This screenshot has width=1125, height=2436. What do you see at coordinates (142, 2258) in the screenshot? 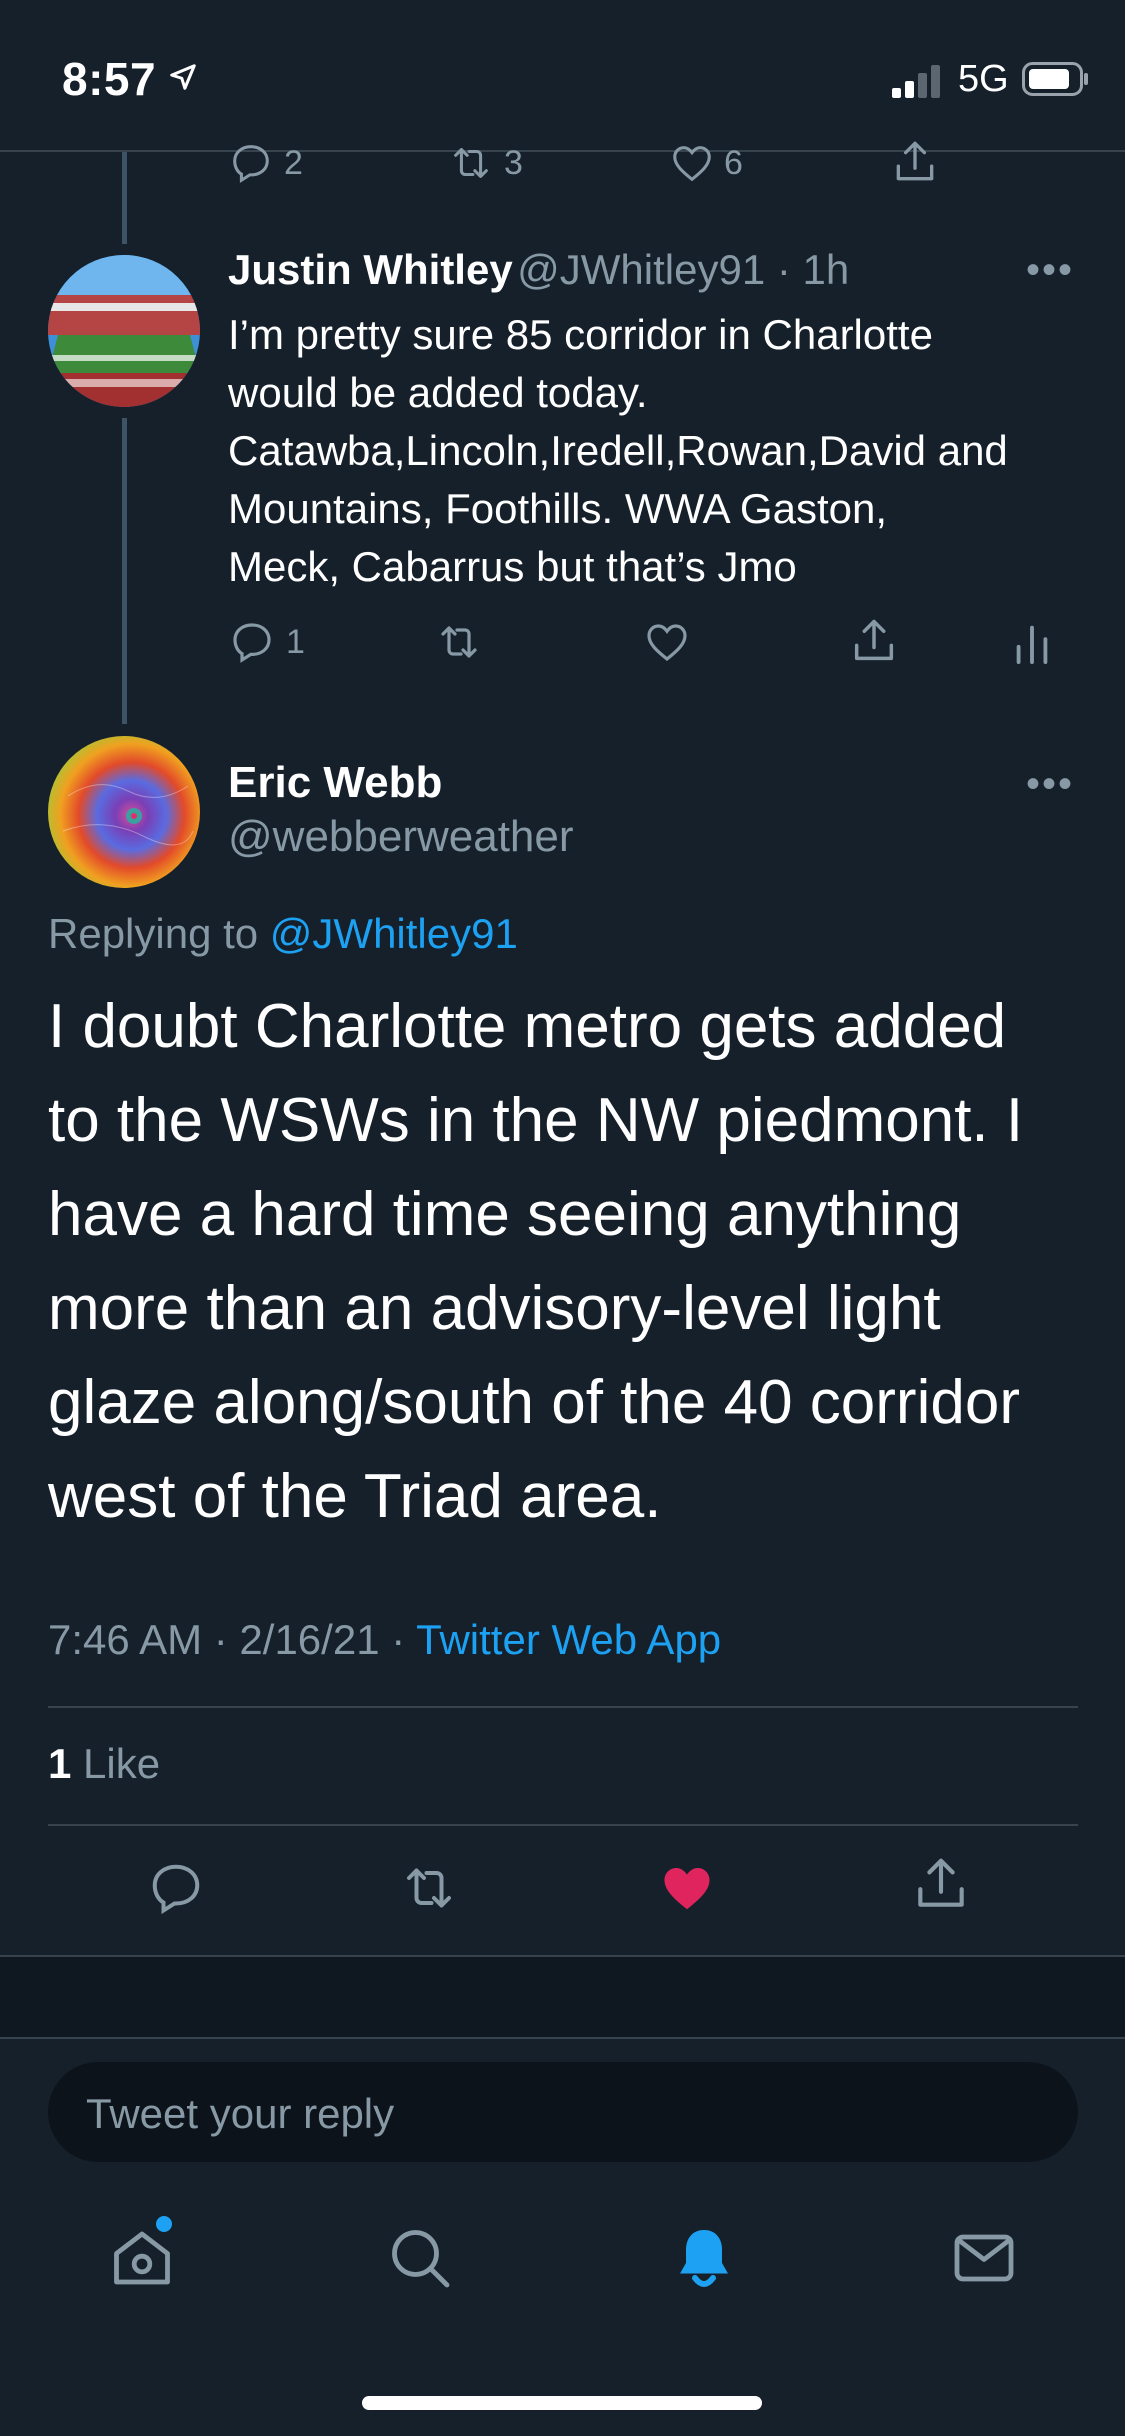
I see `home-icon` at bounding box center [142, 2258].